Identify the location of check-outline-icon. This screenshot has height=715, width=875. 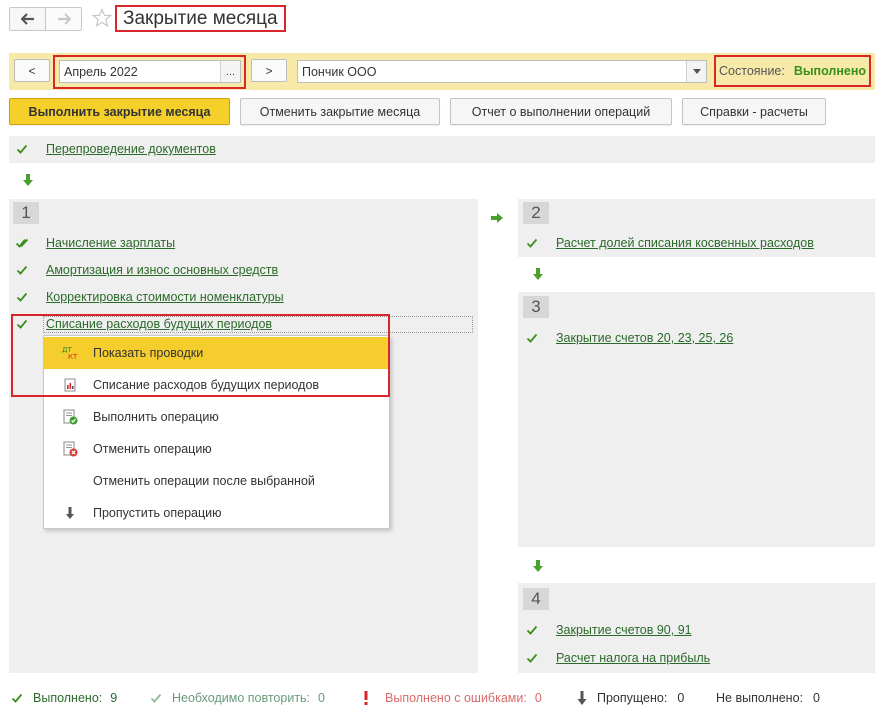
(156, 698).